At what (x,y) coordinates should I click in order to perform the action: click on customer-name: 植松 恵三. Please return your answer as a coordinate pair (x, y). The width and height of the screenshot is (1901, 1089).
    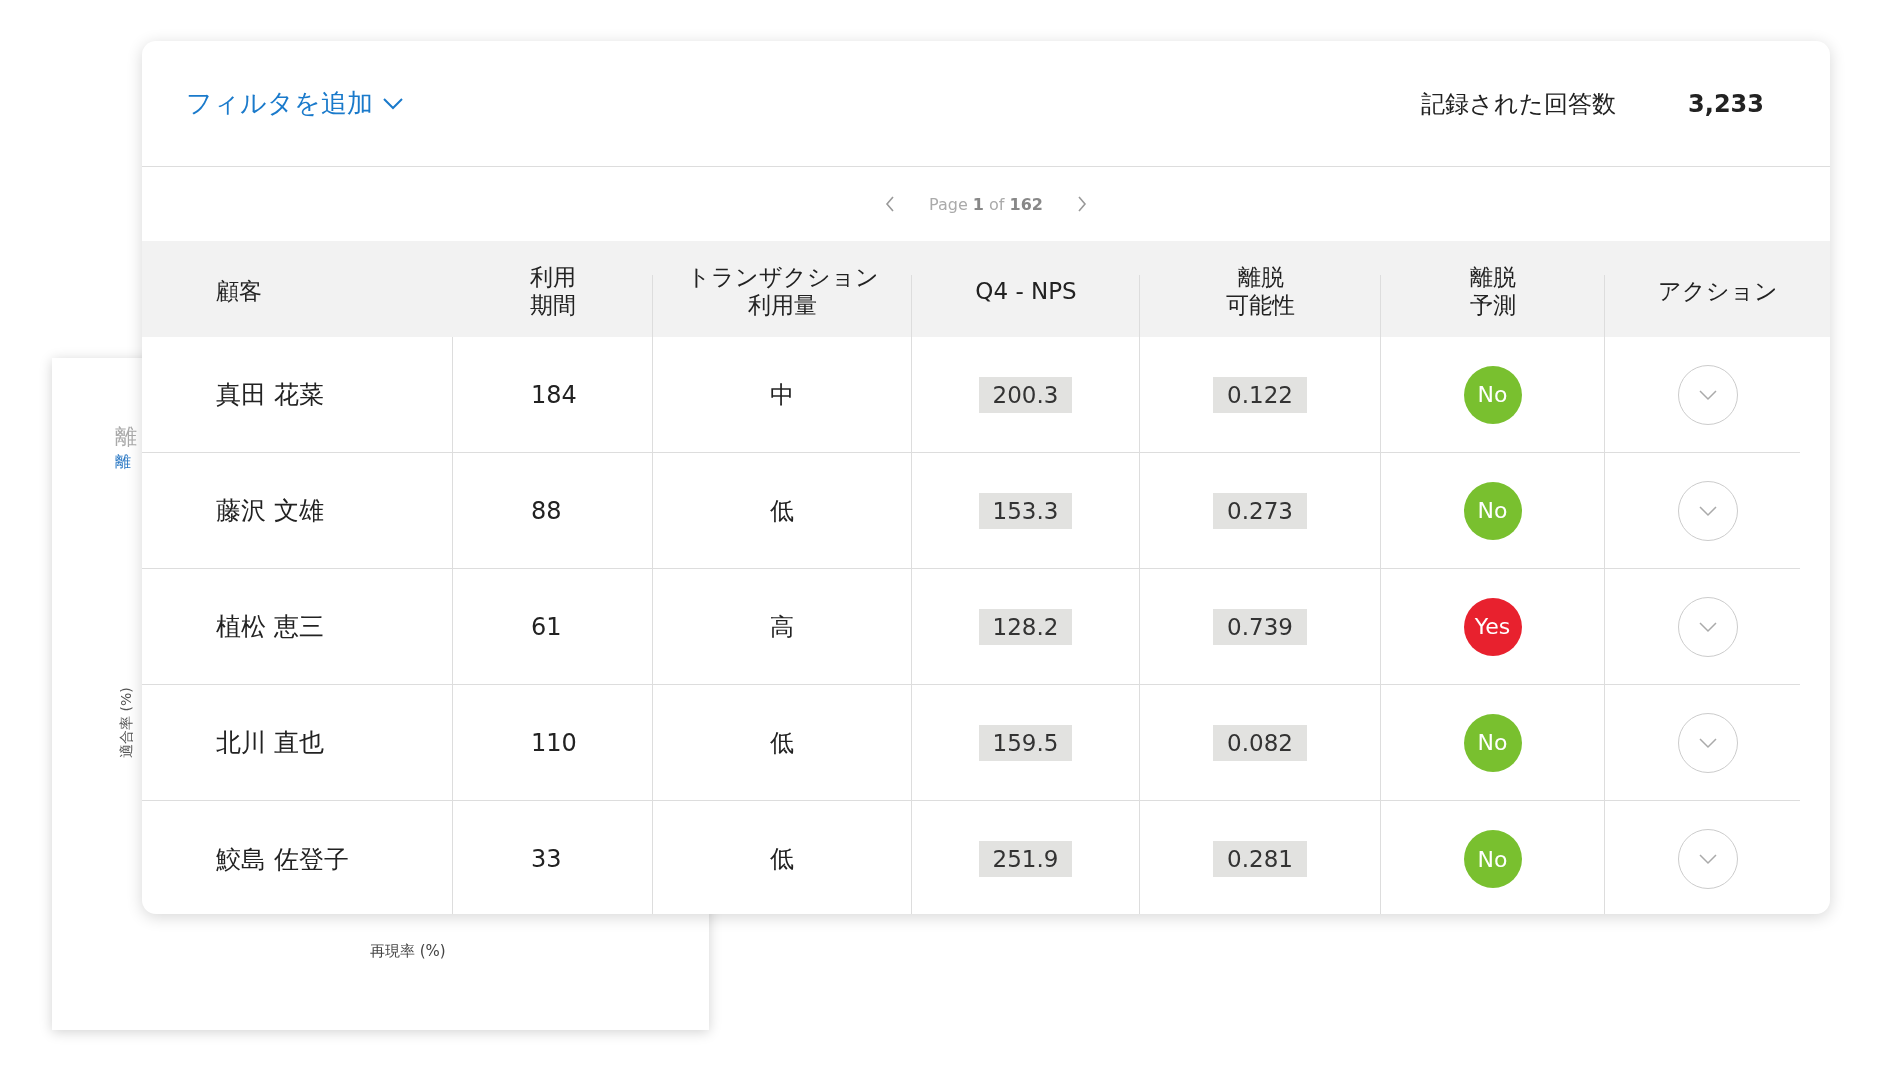
    Looking at the image, I should click on (270, 627).